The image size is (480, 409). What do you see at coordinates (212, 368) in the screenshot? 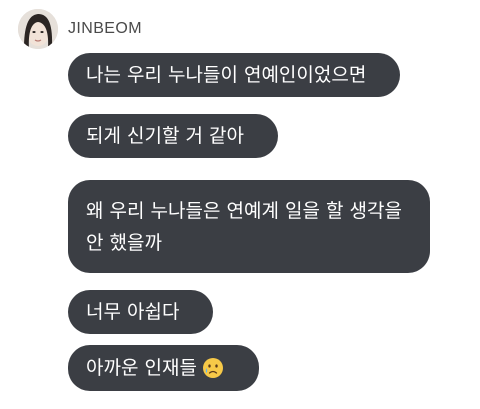
I see `crying-face-emoji-icon` at bounding box center [212, 368].